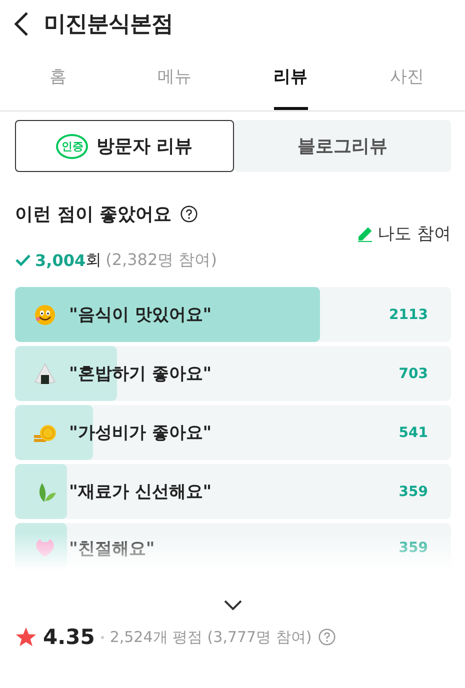 The width and height of the screenshot is (465, 688). What do you see at coordinates (414, 233) in the screenshot?
I see `join-link: 나도 참여` at bounding box center [414, 233].